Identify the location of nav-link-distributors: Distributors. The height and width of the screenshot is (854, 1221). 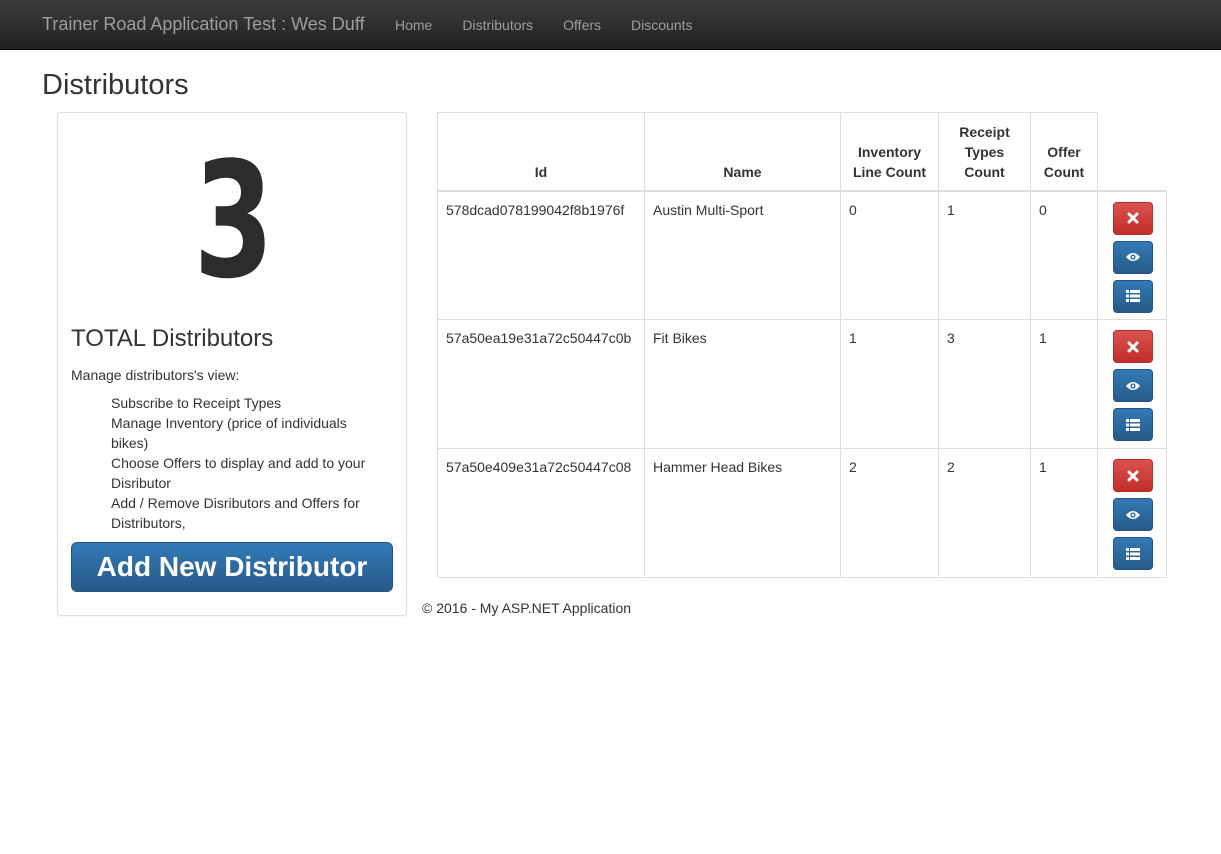
(497, 25).